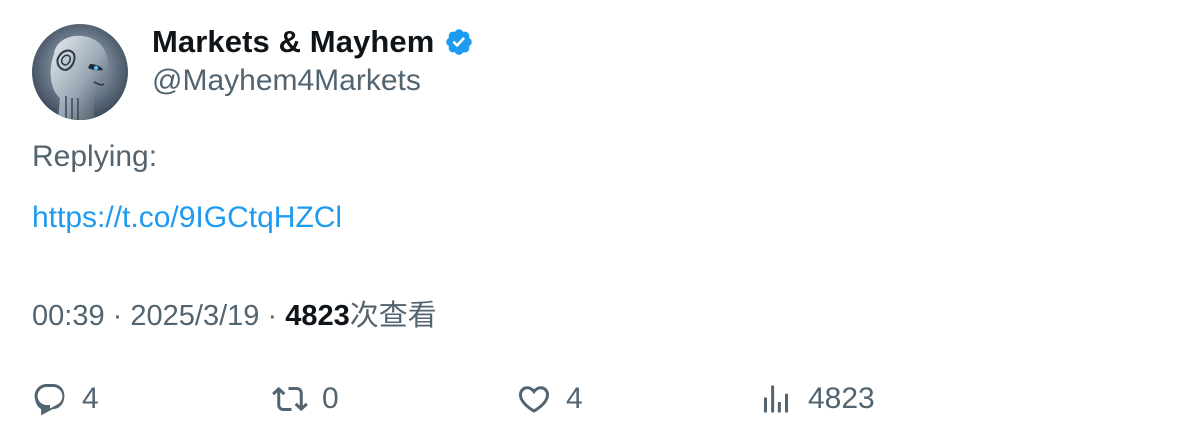  I want to click on like-button: 4, so click(549, 399).